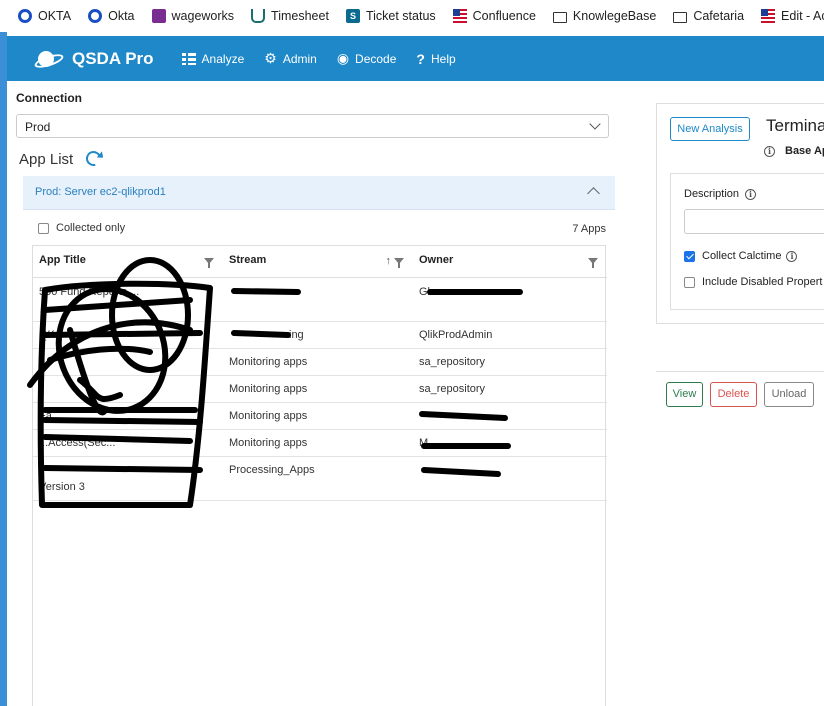 The height and width of the screenshot is (706, 824). I want to click on cell-app-title: QK, so click(128, 335).